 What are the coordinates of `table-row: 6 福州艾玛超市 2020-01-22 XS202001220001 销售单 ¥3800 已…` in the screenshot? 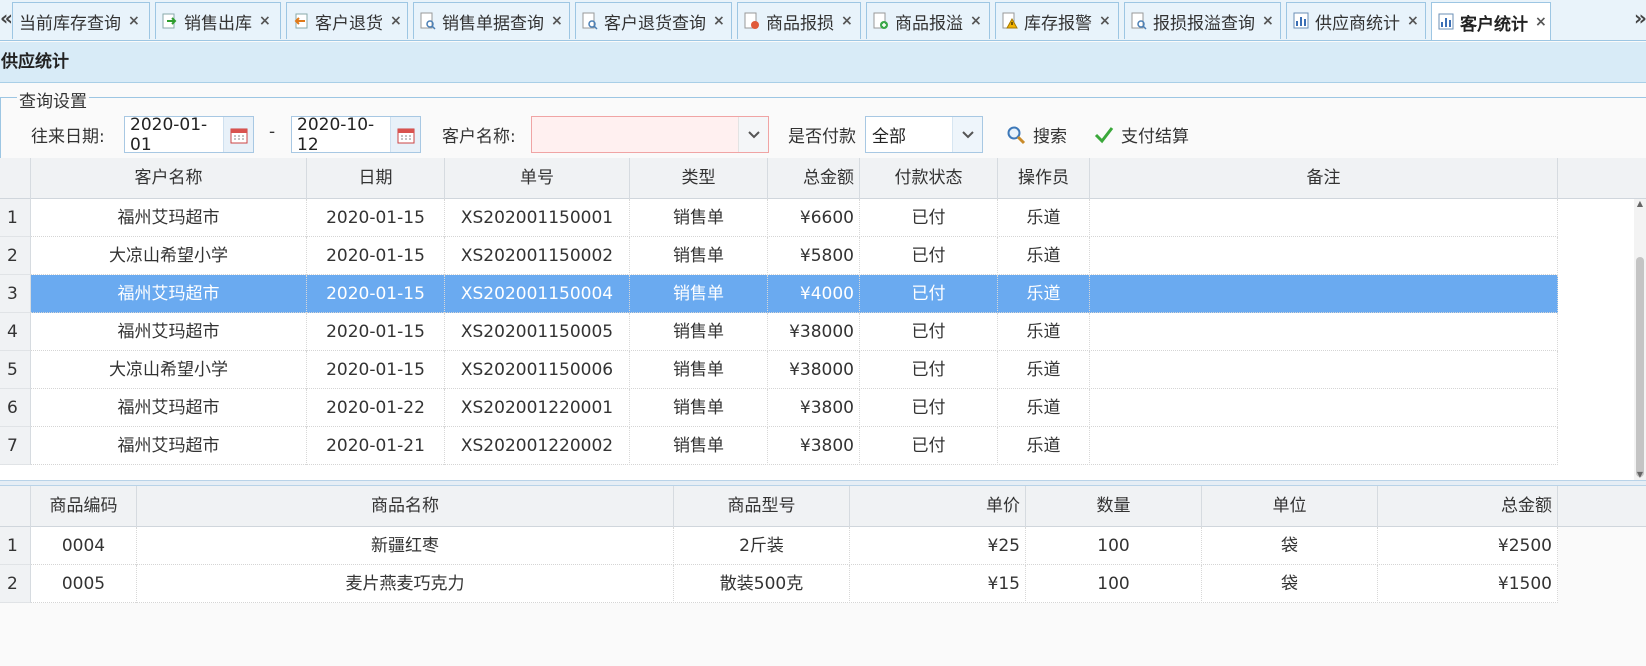 It's located at (779, 408).